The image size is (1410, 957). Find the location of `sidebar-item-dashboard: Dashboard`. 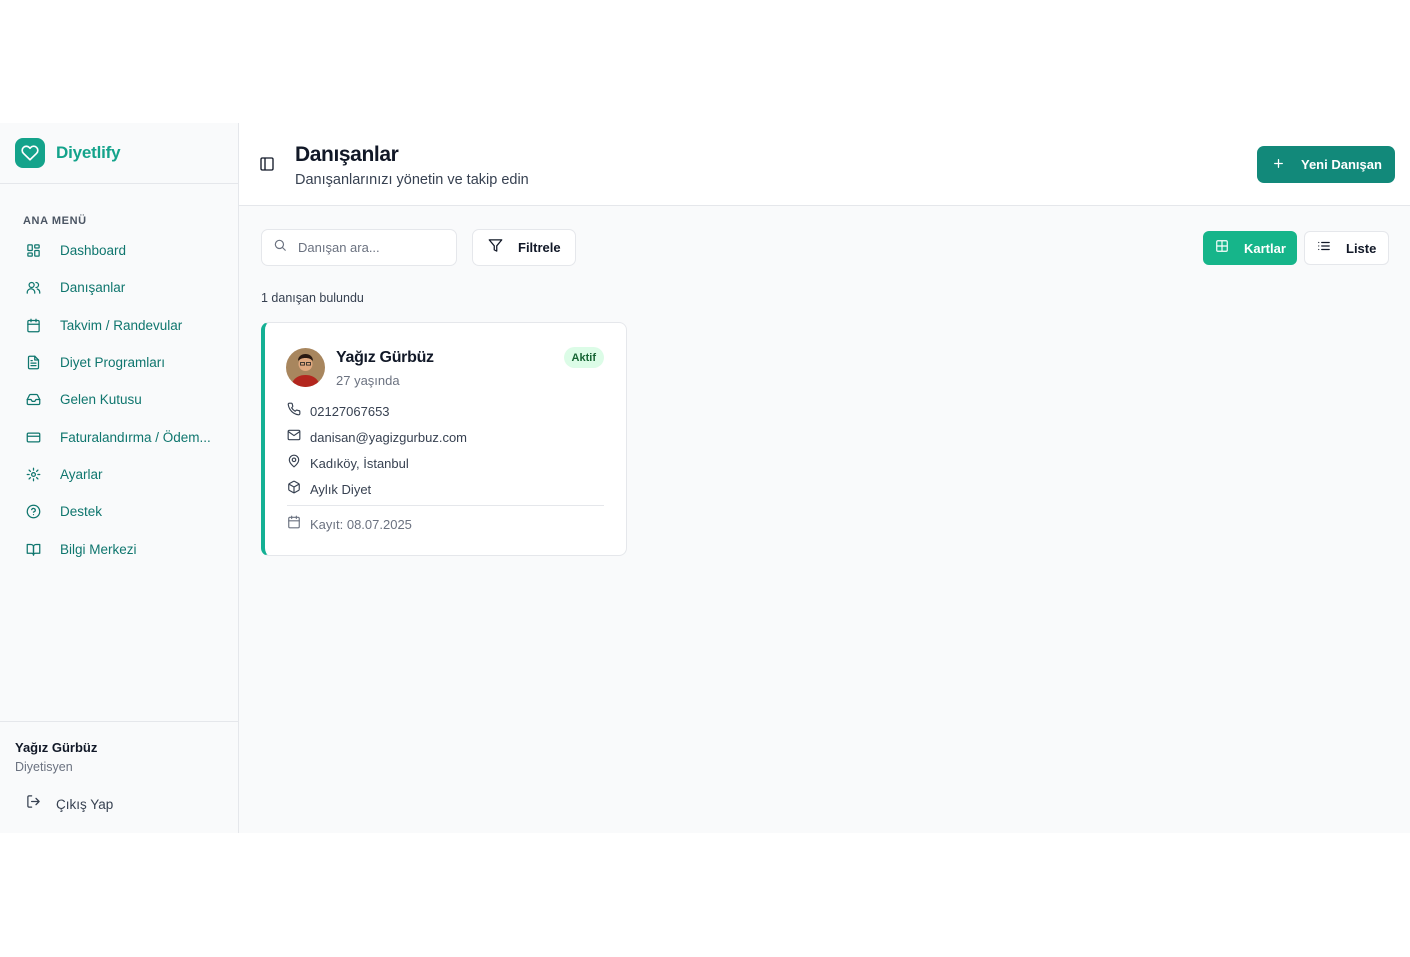

sidebar-item-dashboard: Dashboard is located at coordinates (119, 250).